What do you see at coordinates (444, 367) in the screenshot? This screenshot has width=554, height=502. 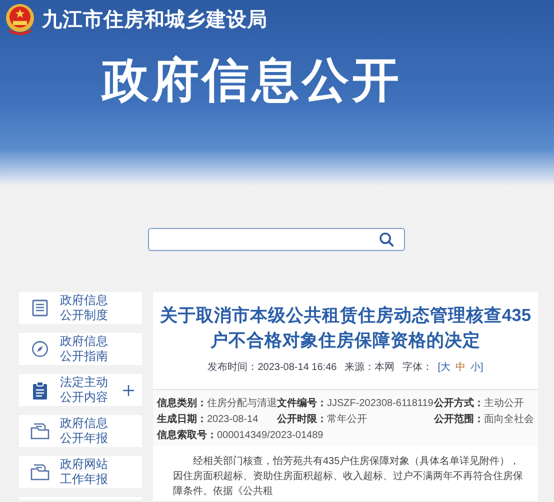 I see `font-size-link: [大` at bounding box center [444, 367].